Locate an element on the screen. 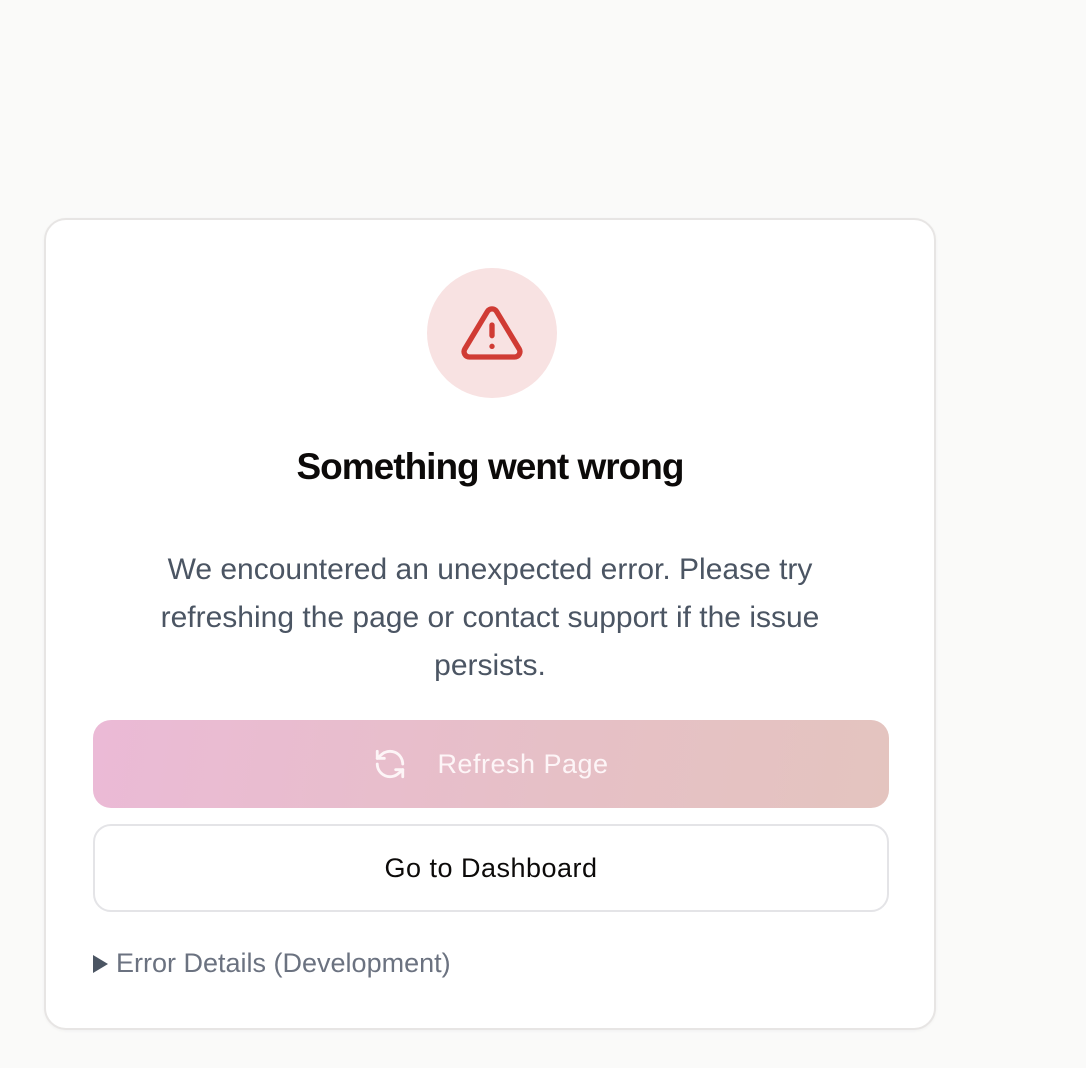 The image size is (1086, 1068). disclosure-triangle-icon is located at coordinates (100, 963).